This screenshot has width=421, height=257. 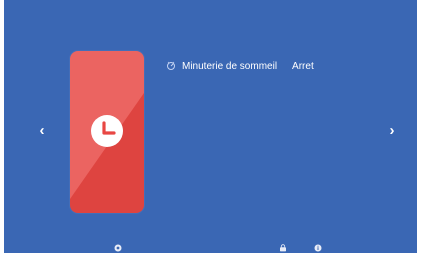 I want to click on sleep-timer-card, so click(x=107, y=132).